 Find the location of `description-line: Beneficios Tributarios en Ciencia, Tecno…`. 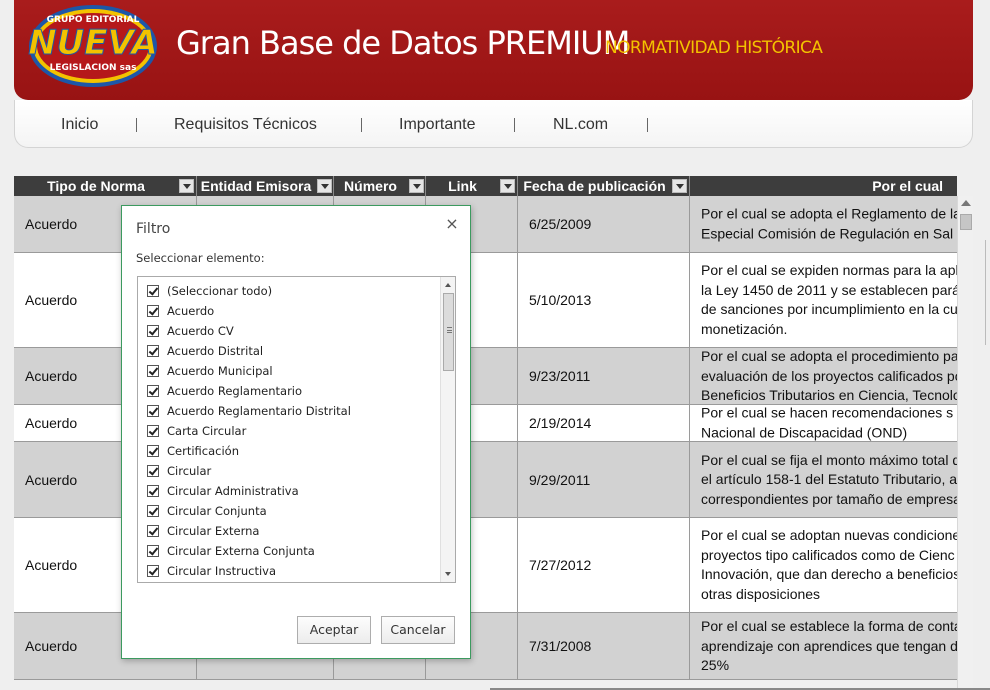

description-line: Beneficios Tributarios en Ciencia, Tecno… is located at coordinates (829, 394).